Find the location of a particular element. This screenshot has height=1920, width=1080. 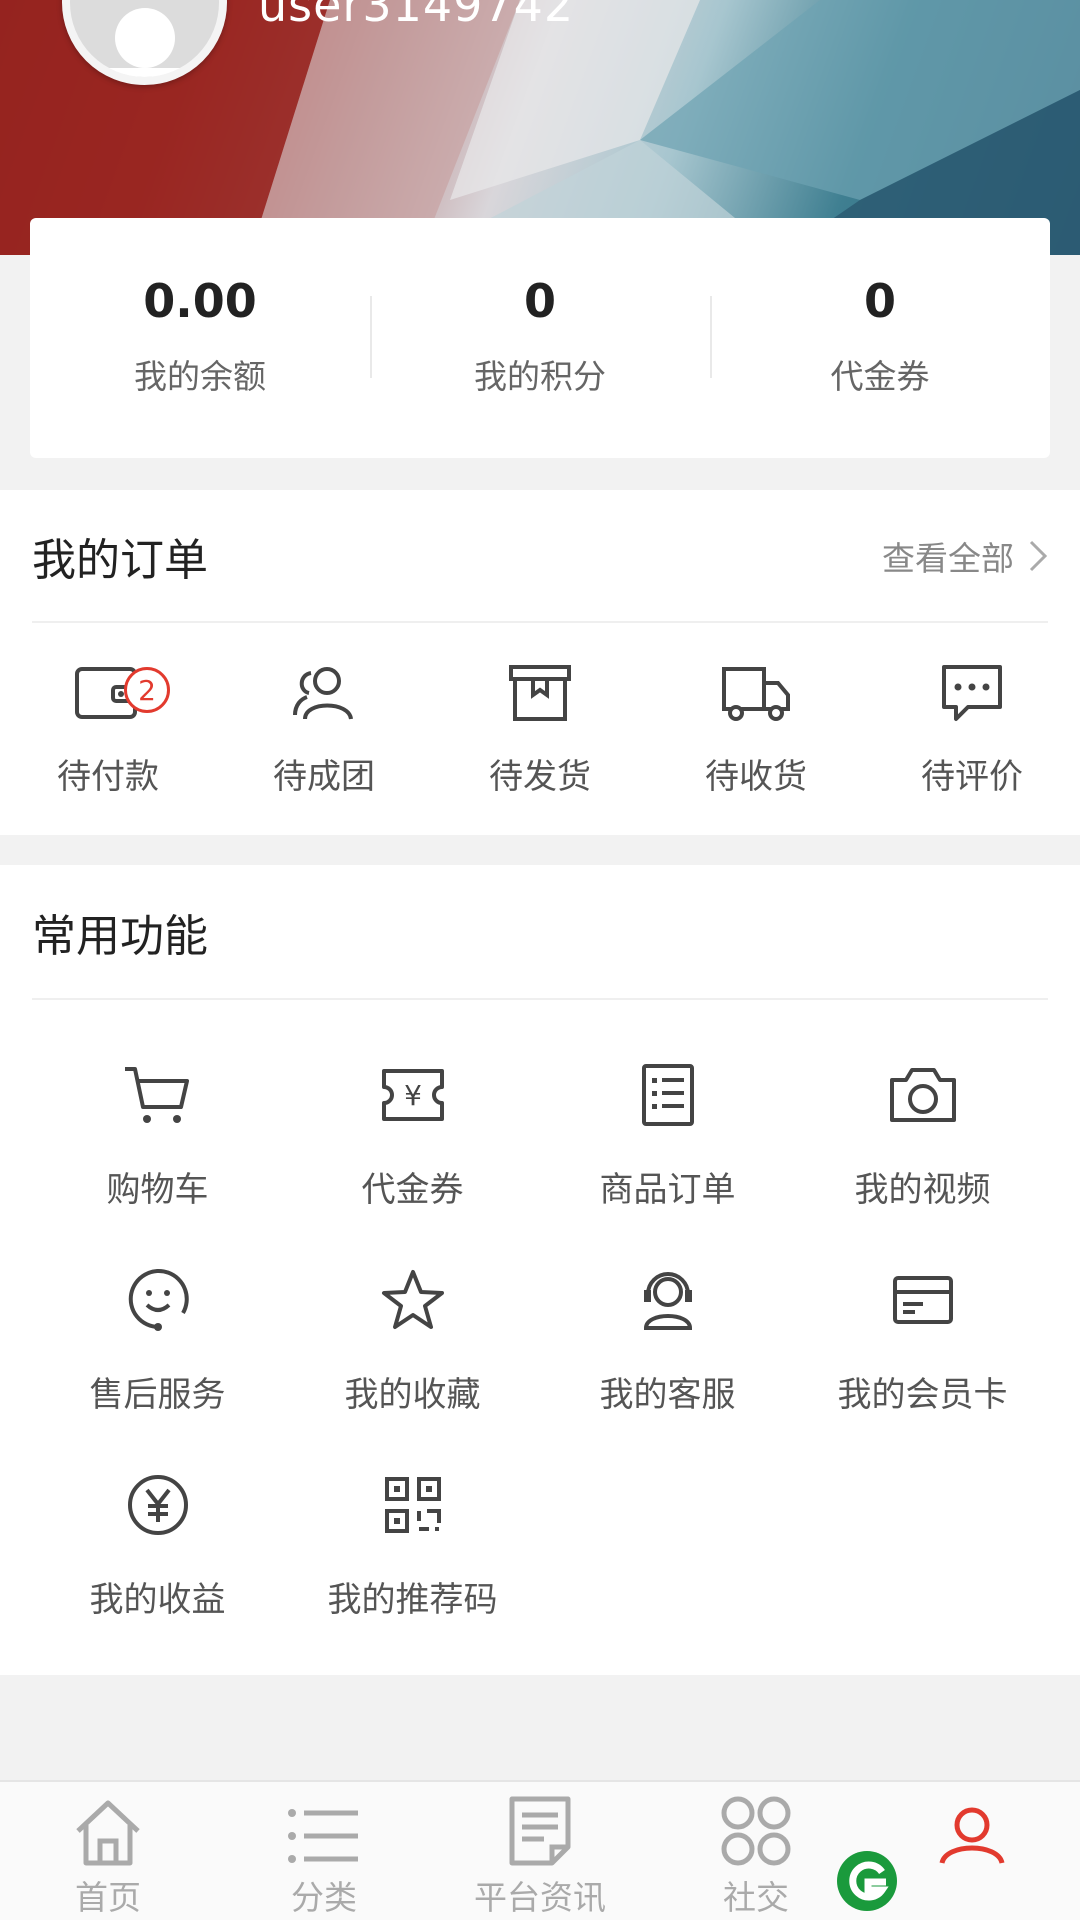

chevron-right-icon is located at coordinates (1038, 555).